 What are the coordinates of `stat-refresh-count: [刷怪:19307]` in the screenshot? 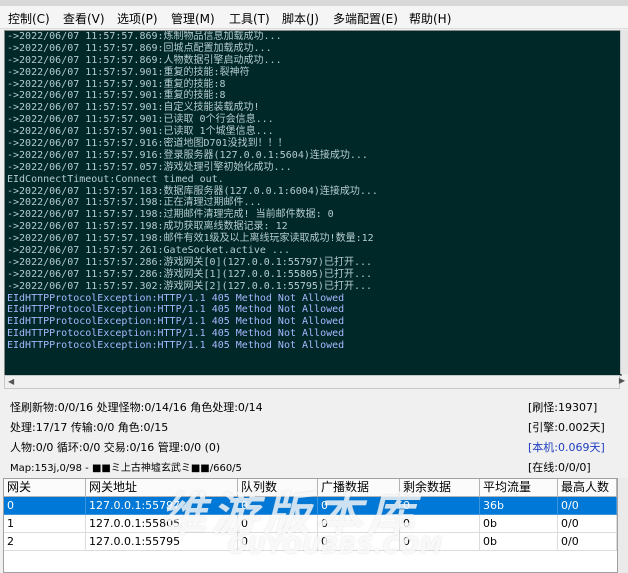 It's located at (563, 407).